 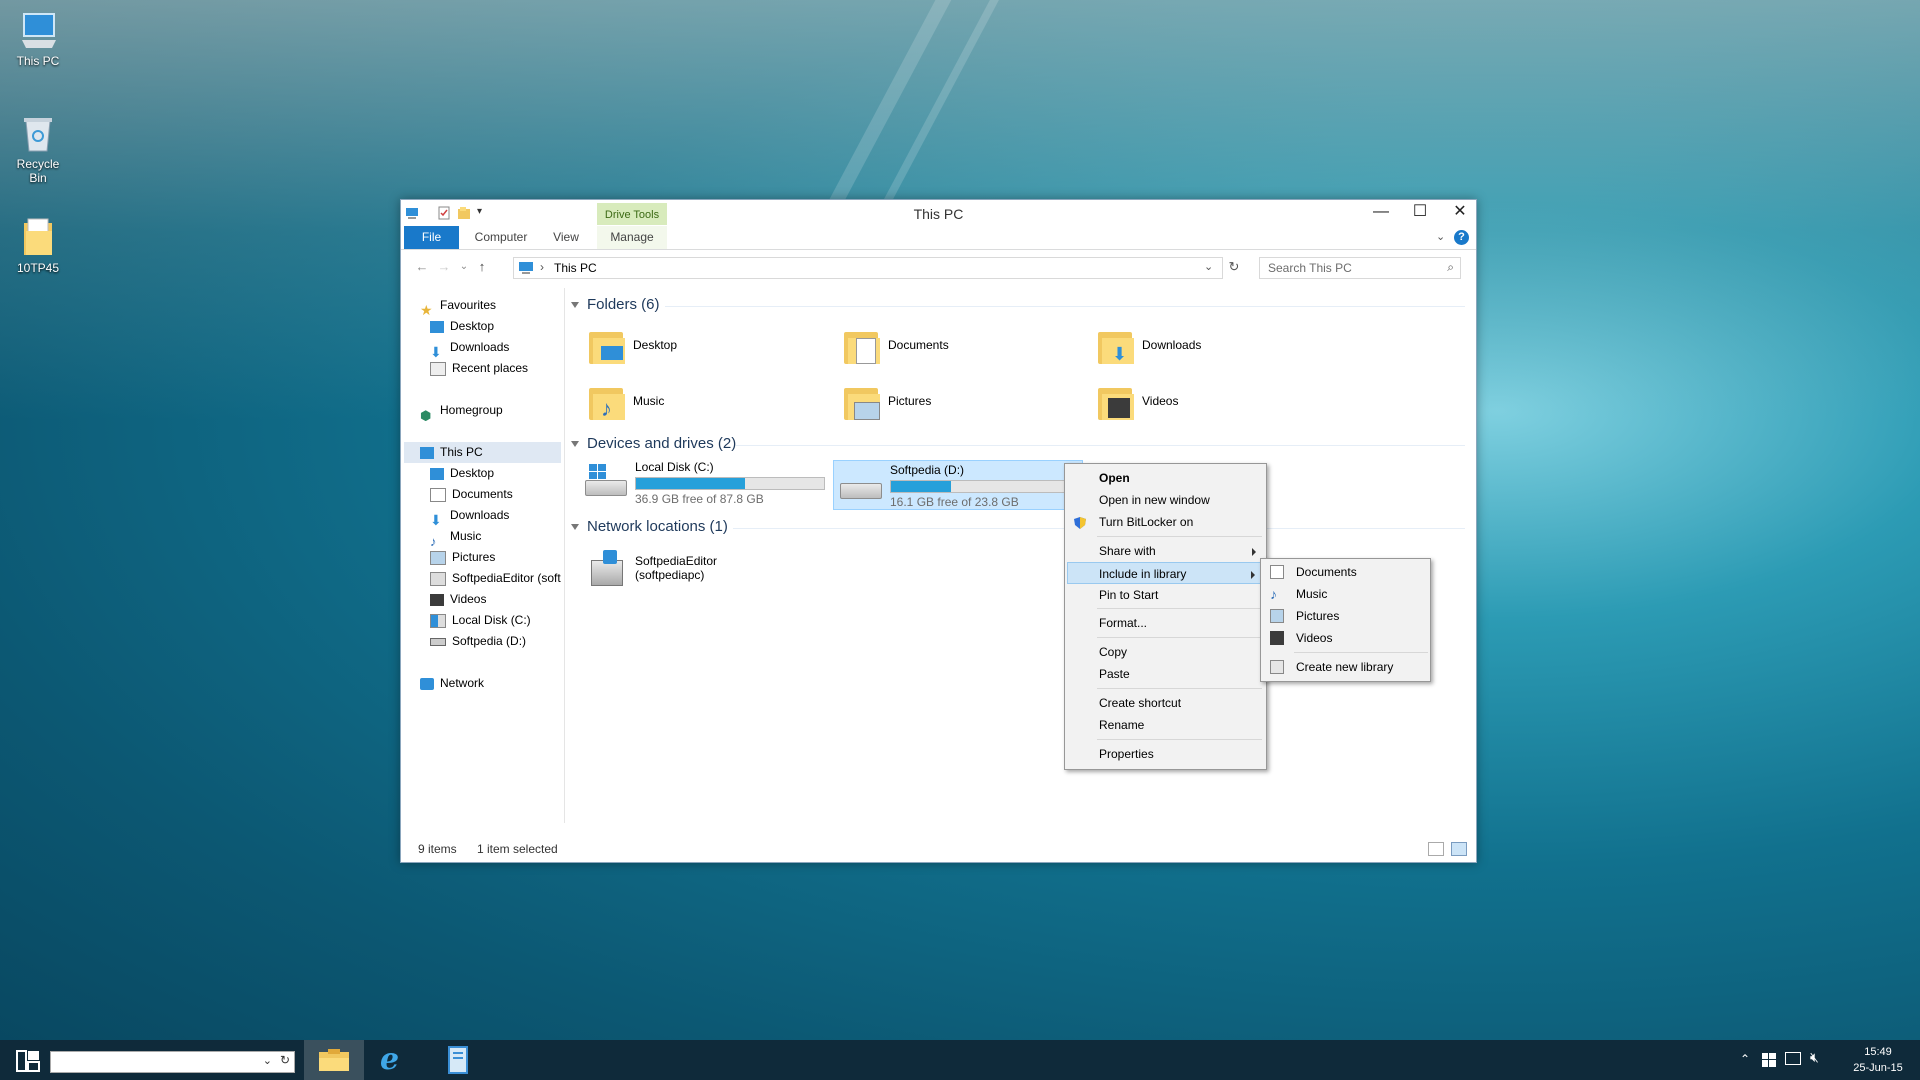 What do you see at coordinates (466, 536) in the screenshot?
I see `nav-label: Music` at bounding box center [466, 536].